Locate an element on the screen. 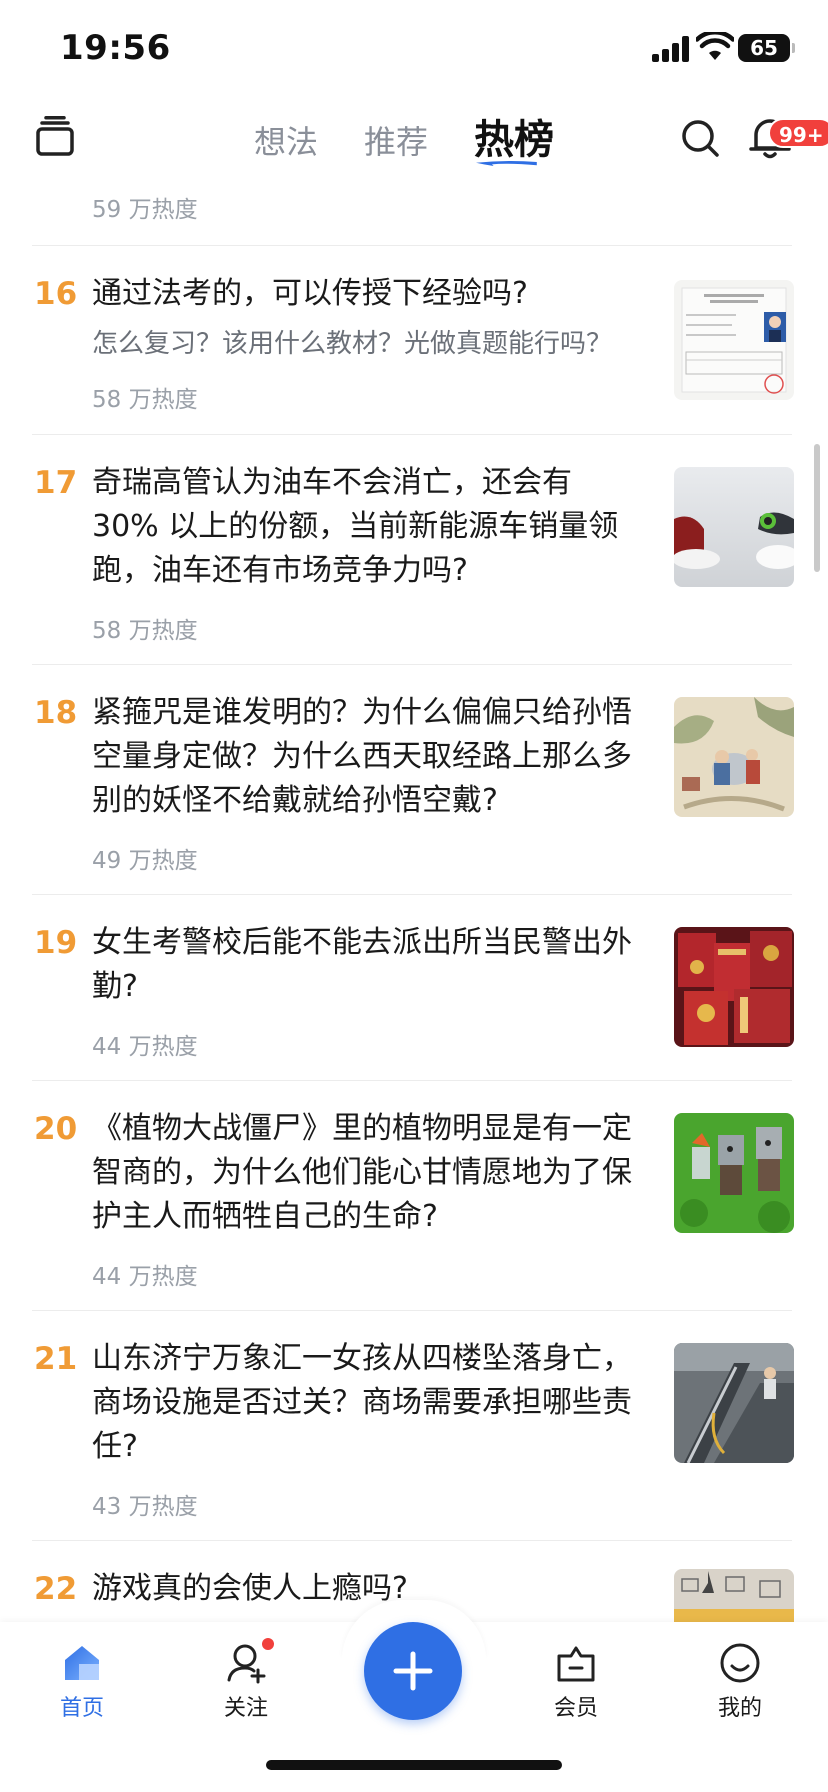 This screenshot has height=1792, width=828. tab-recommend: 推荐 is located at coordinates (396, 142).